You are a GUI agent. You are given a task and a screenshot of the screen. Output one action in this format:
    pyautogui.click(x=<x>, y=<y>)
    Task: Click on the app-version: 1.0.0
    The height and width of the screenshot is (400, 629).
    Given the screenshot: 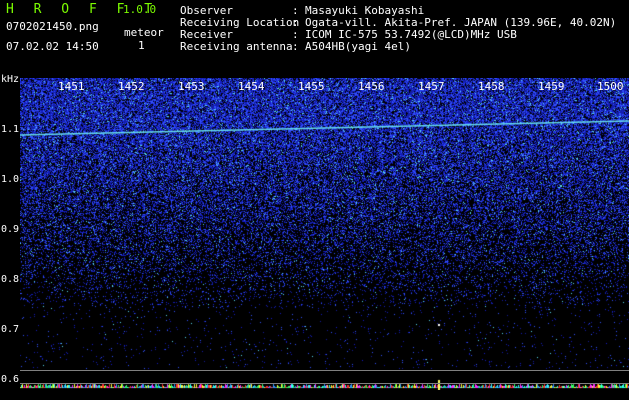 What is the action you would take?
    pyautogui.click(x=140, y=9)
    